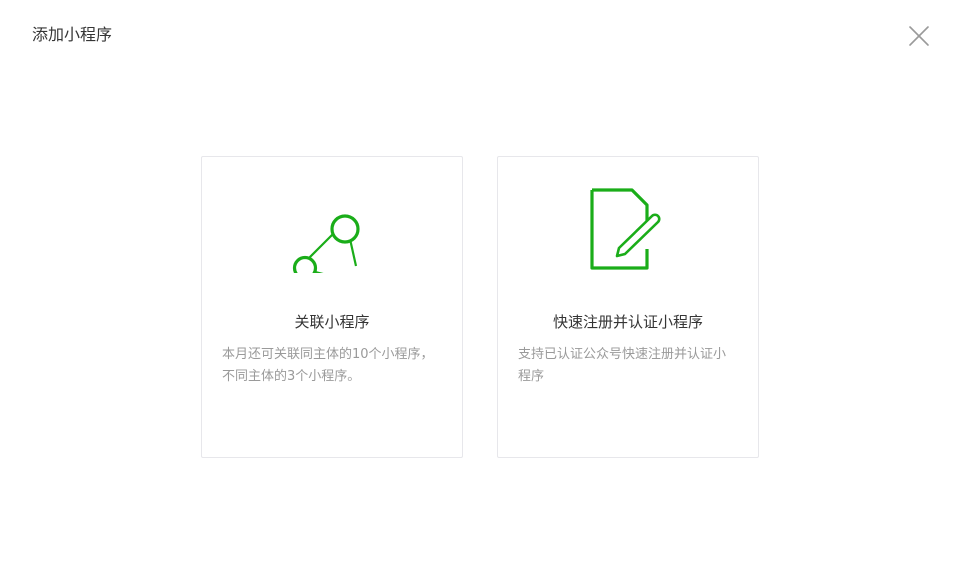 This screenshot has height=566, width=960. I want to click on card-description: 支持已认证公众号快速注册并认证小程序, so click(622, 365).